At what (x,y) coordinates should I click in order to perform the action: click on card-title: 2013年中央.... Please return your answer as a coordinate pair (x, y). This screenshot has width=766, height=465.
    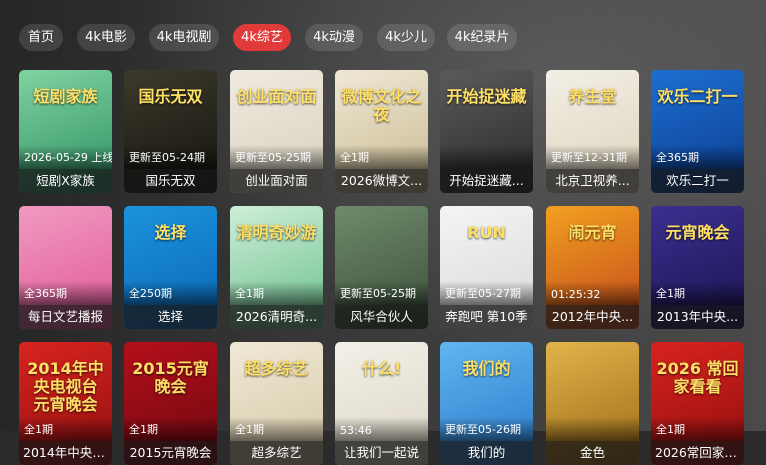
    Looking at the image, I should click on (697, 317).